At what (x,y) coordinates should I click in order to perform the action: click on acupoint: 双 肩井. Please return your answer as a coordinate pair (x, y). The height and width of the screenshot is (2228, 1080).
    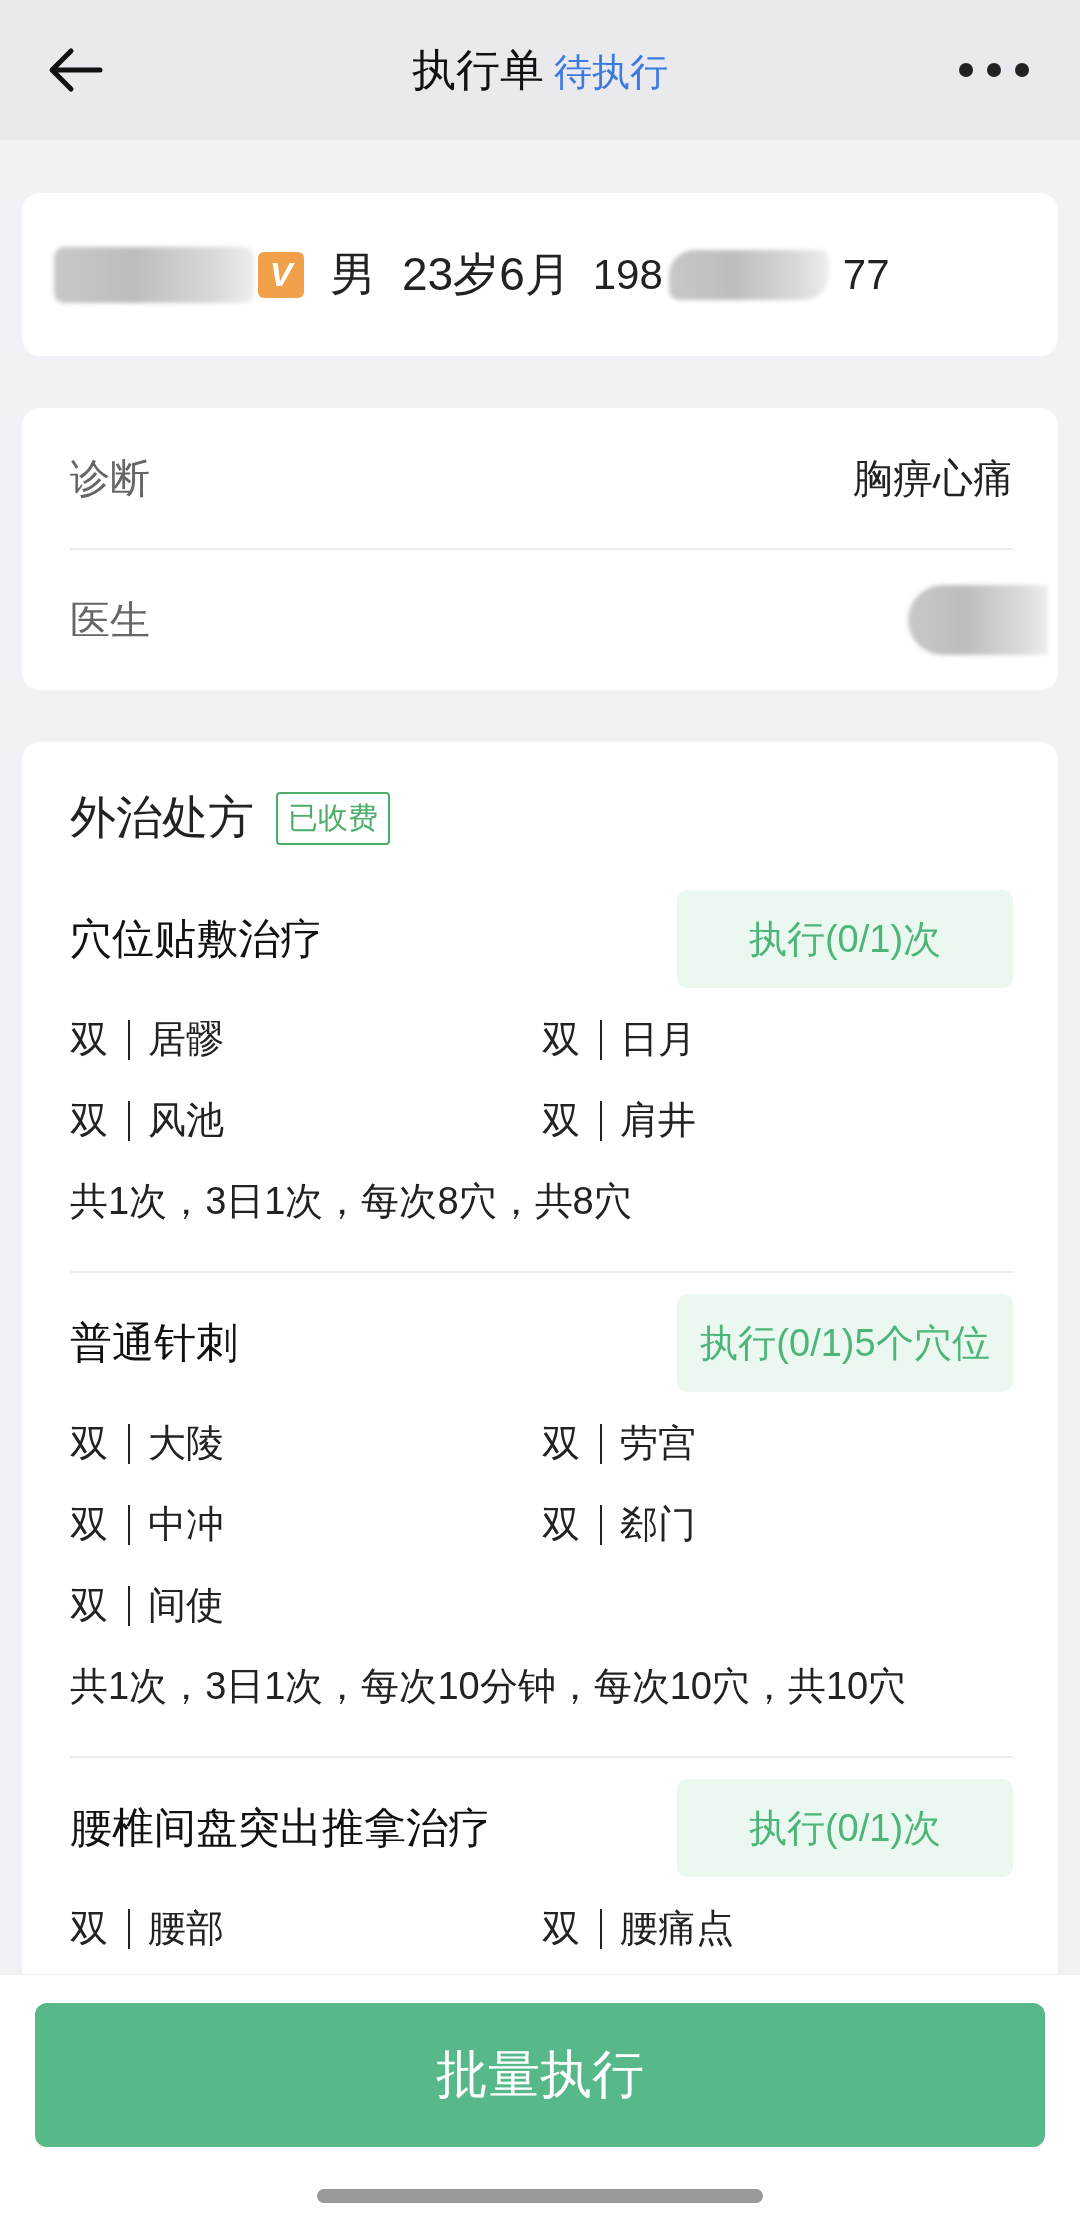
    Looking at the image, I should click on (619, 1120).